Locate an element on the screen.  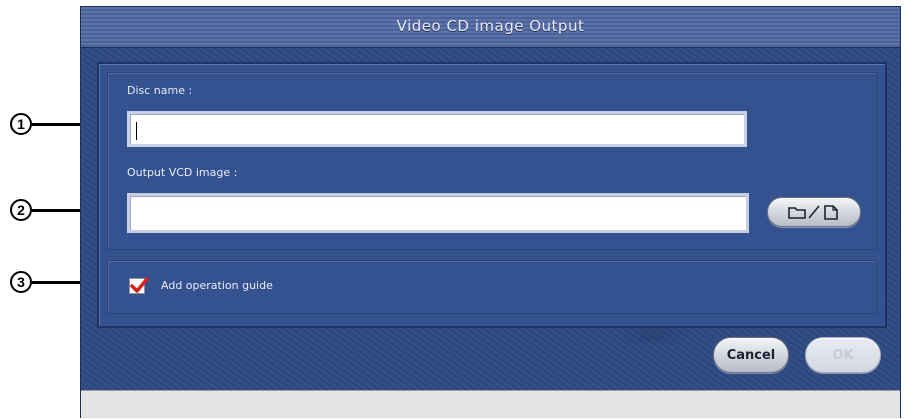
disc-name-label: Disc name : is located at coordinates (160, 90).